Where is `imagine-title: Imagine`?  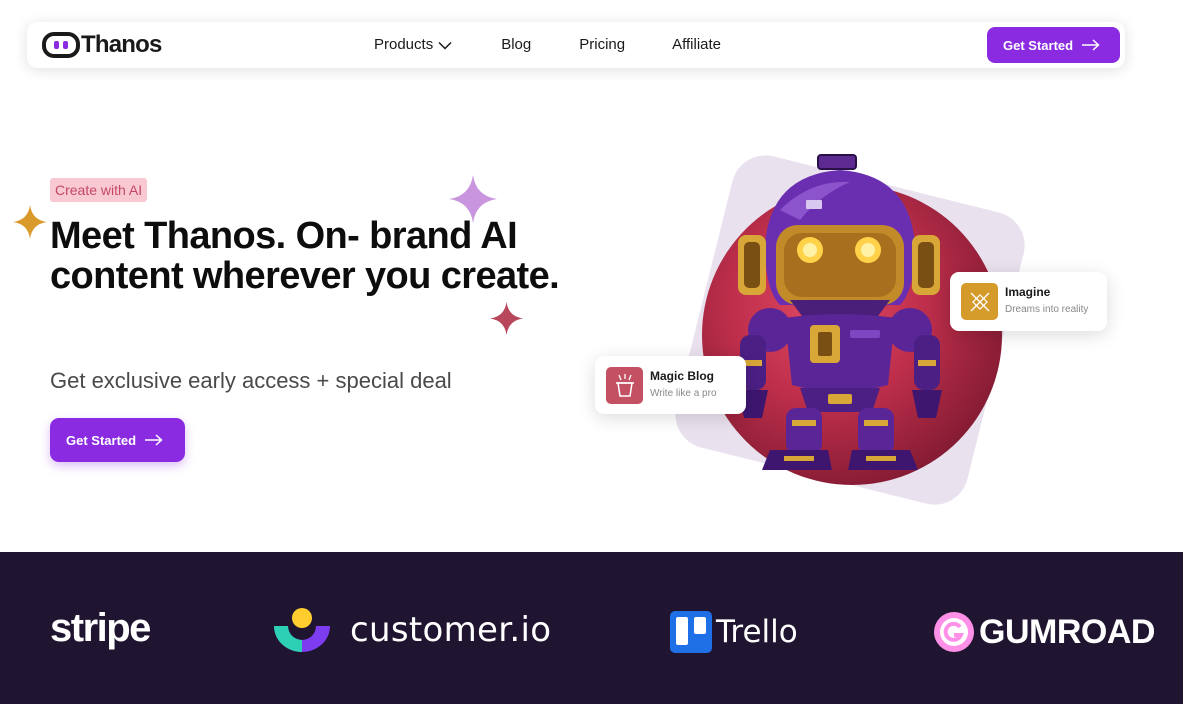 imagine-title: Imagine is located at coordinates (1028, 292).